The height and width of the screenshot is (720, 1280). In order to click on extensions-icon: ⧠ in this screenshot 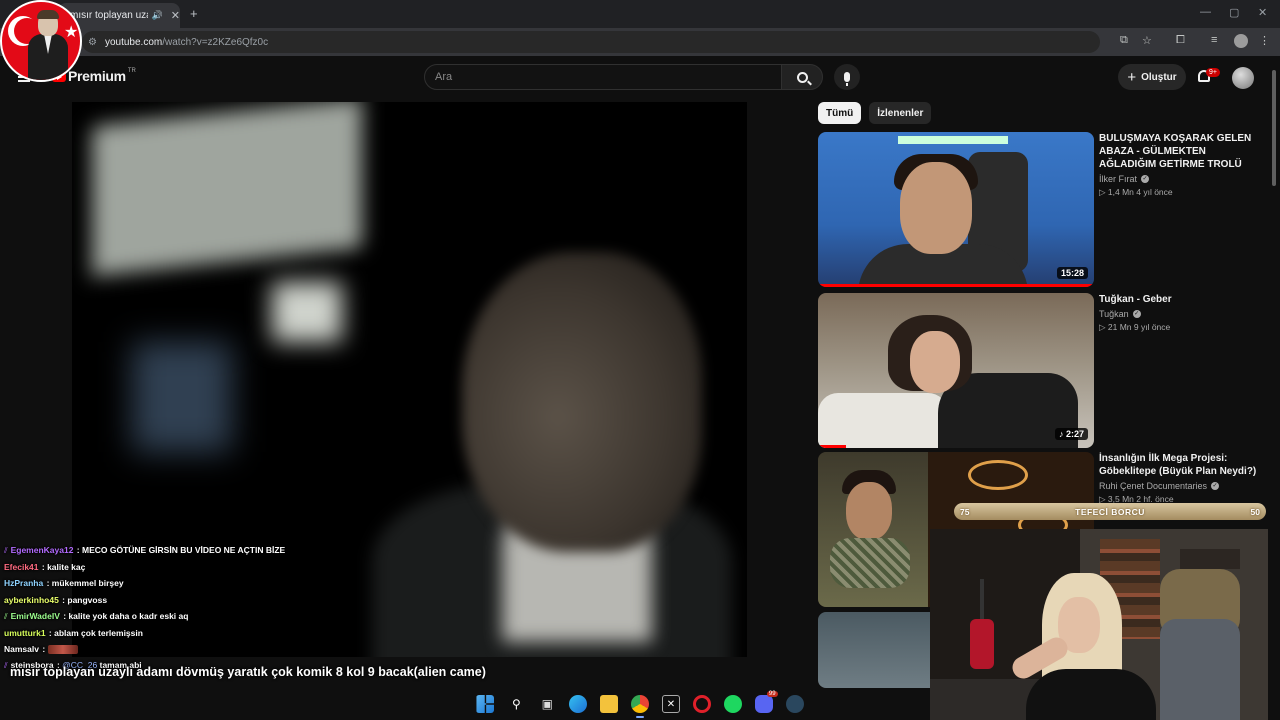, I will do `click(1180, 40)`.